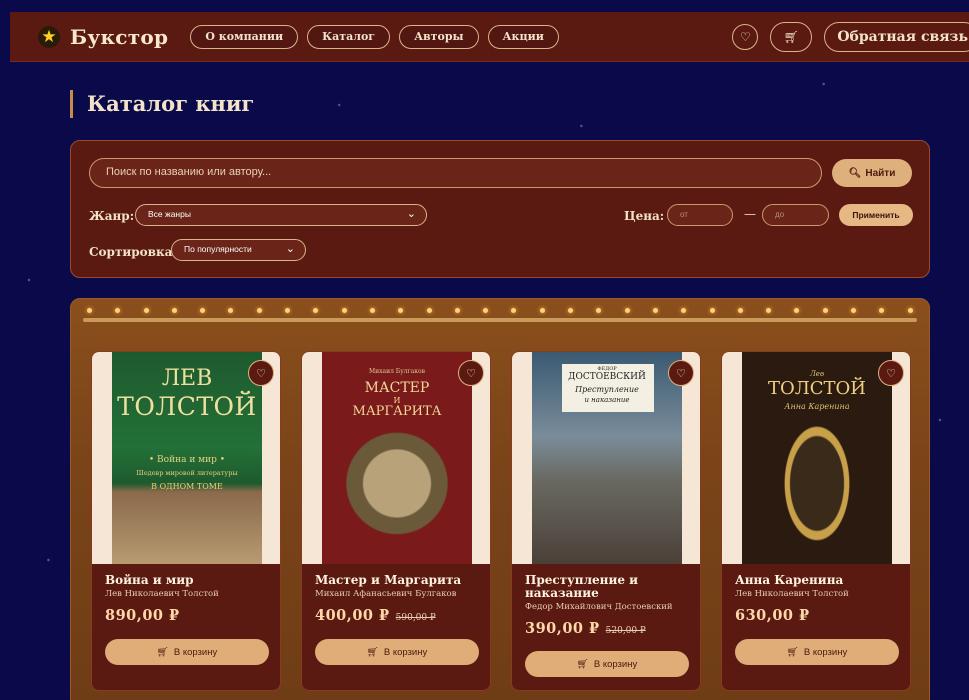 This screenshot has width=969, height=700. Describe the element at coordinates (142, 615) in the screenshot. I see `book-price: 890,00 ₽` at that location.